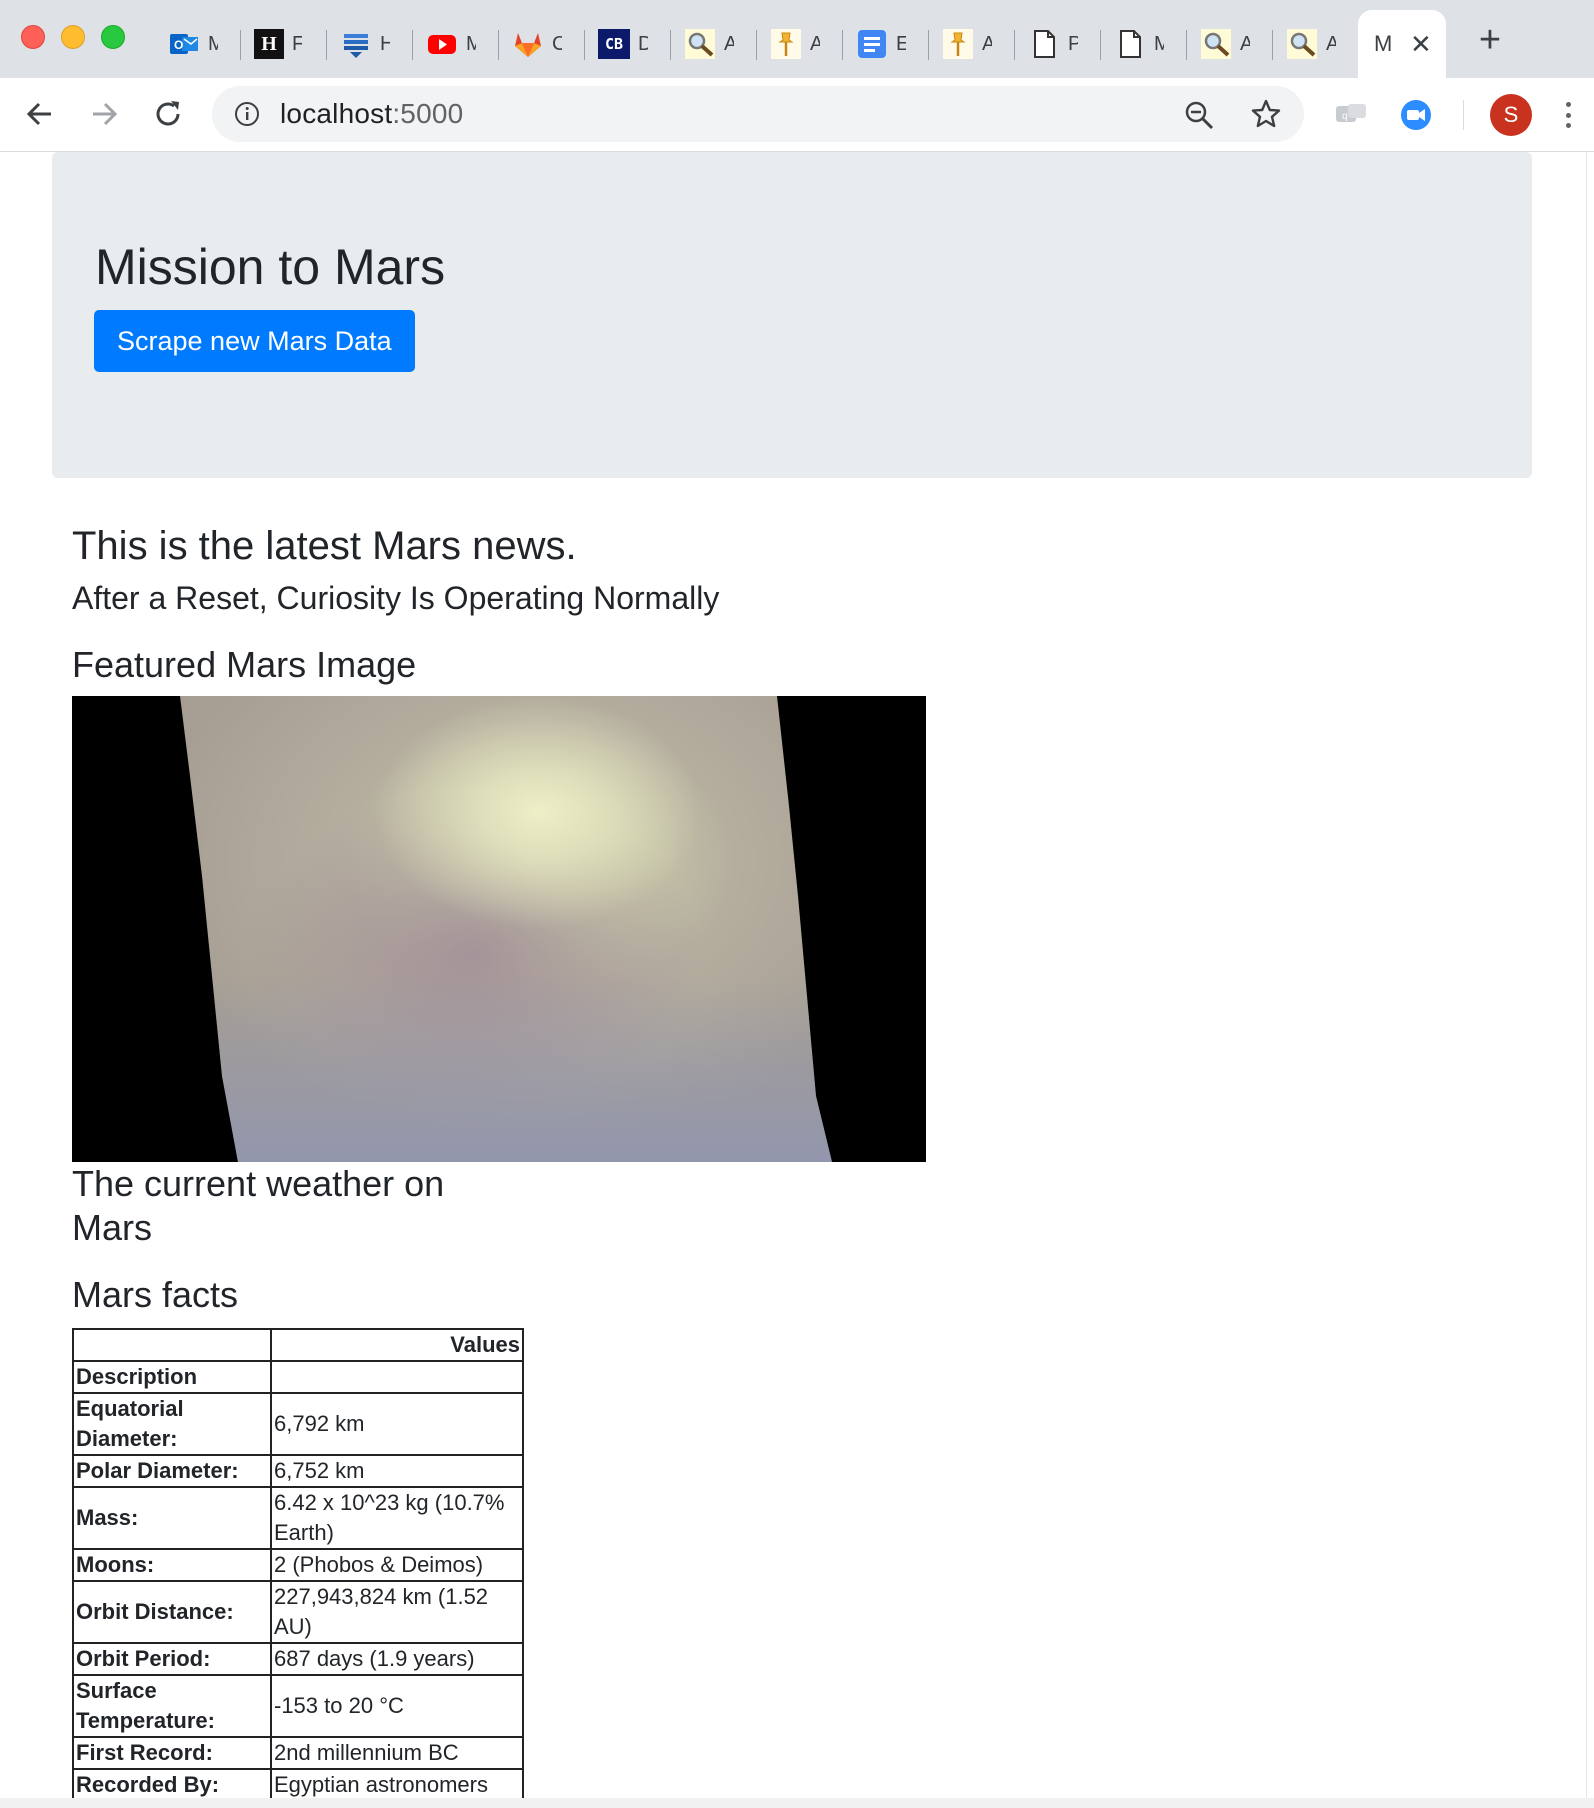  What do you see at coordinates (1511, 115) in the screenshot?
I see `profile-avatar: S` at bounding box center [1511, 115].